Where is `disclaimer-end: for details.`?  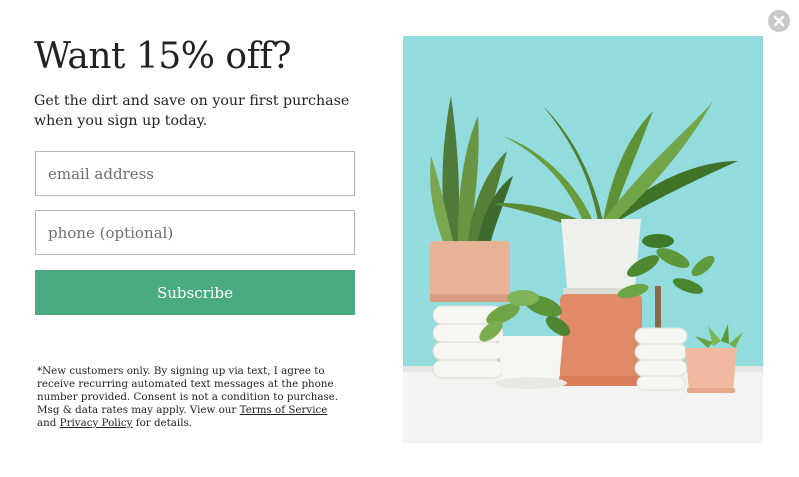 disclaimer-end: for details. is located at coordinates (162, 423).